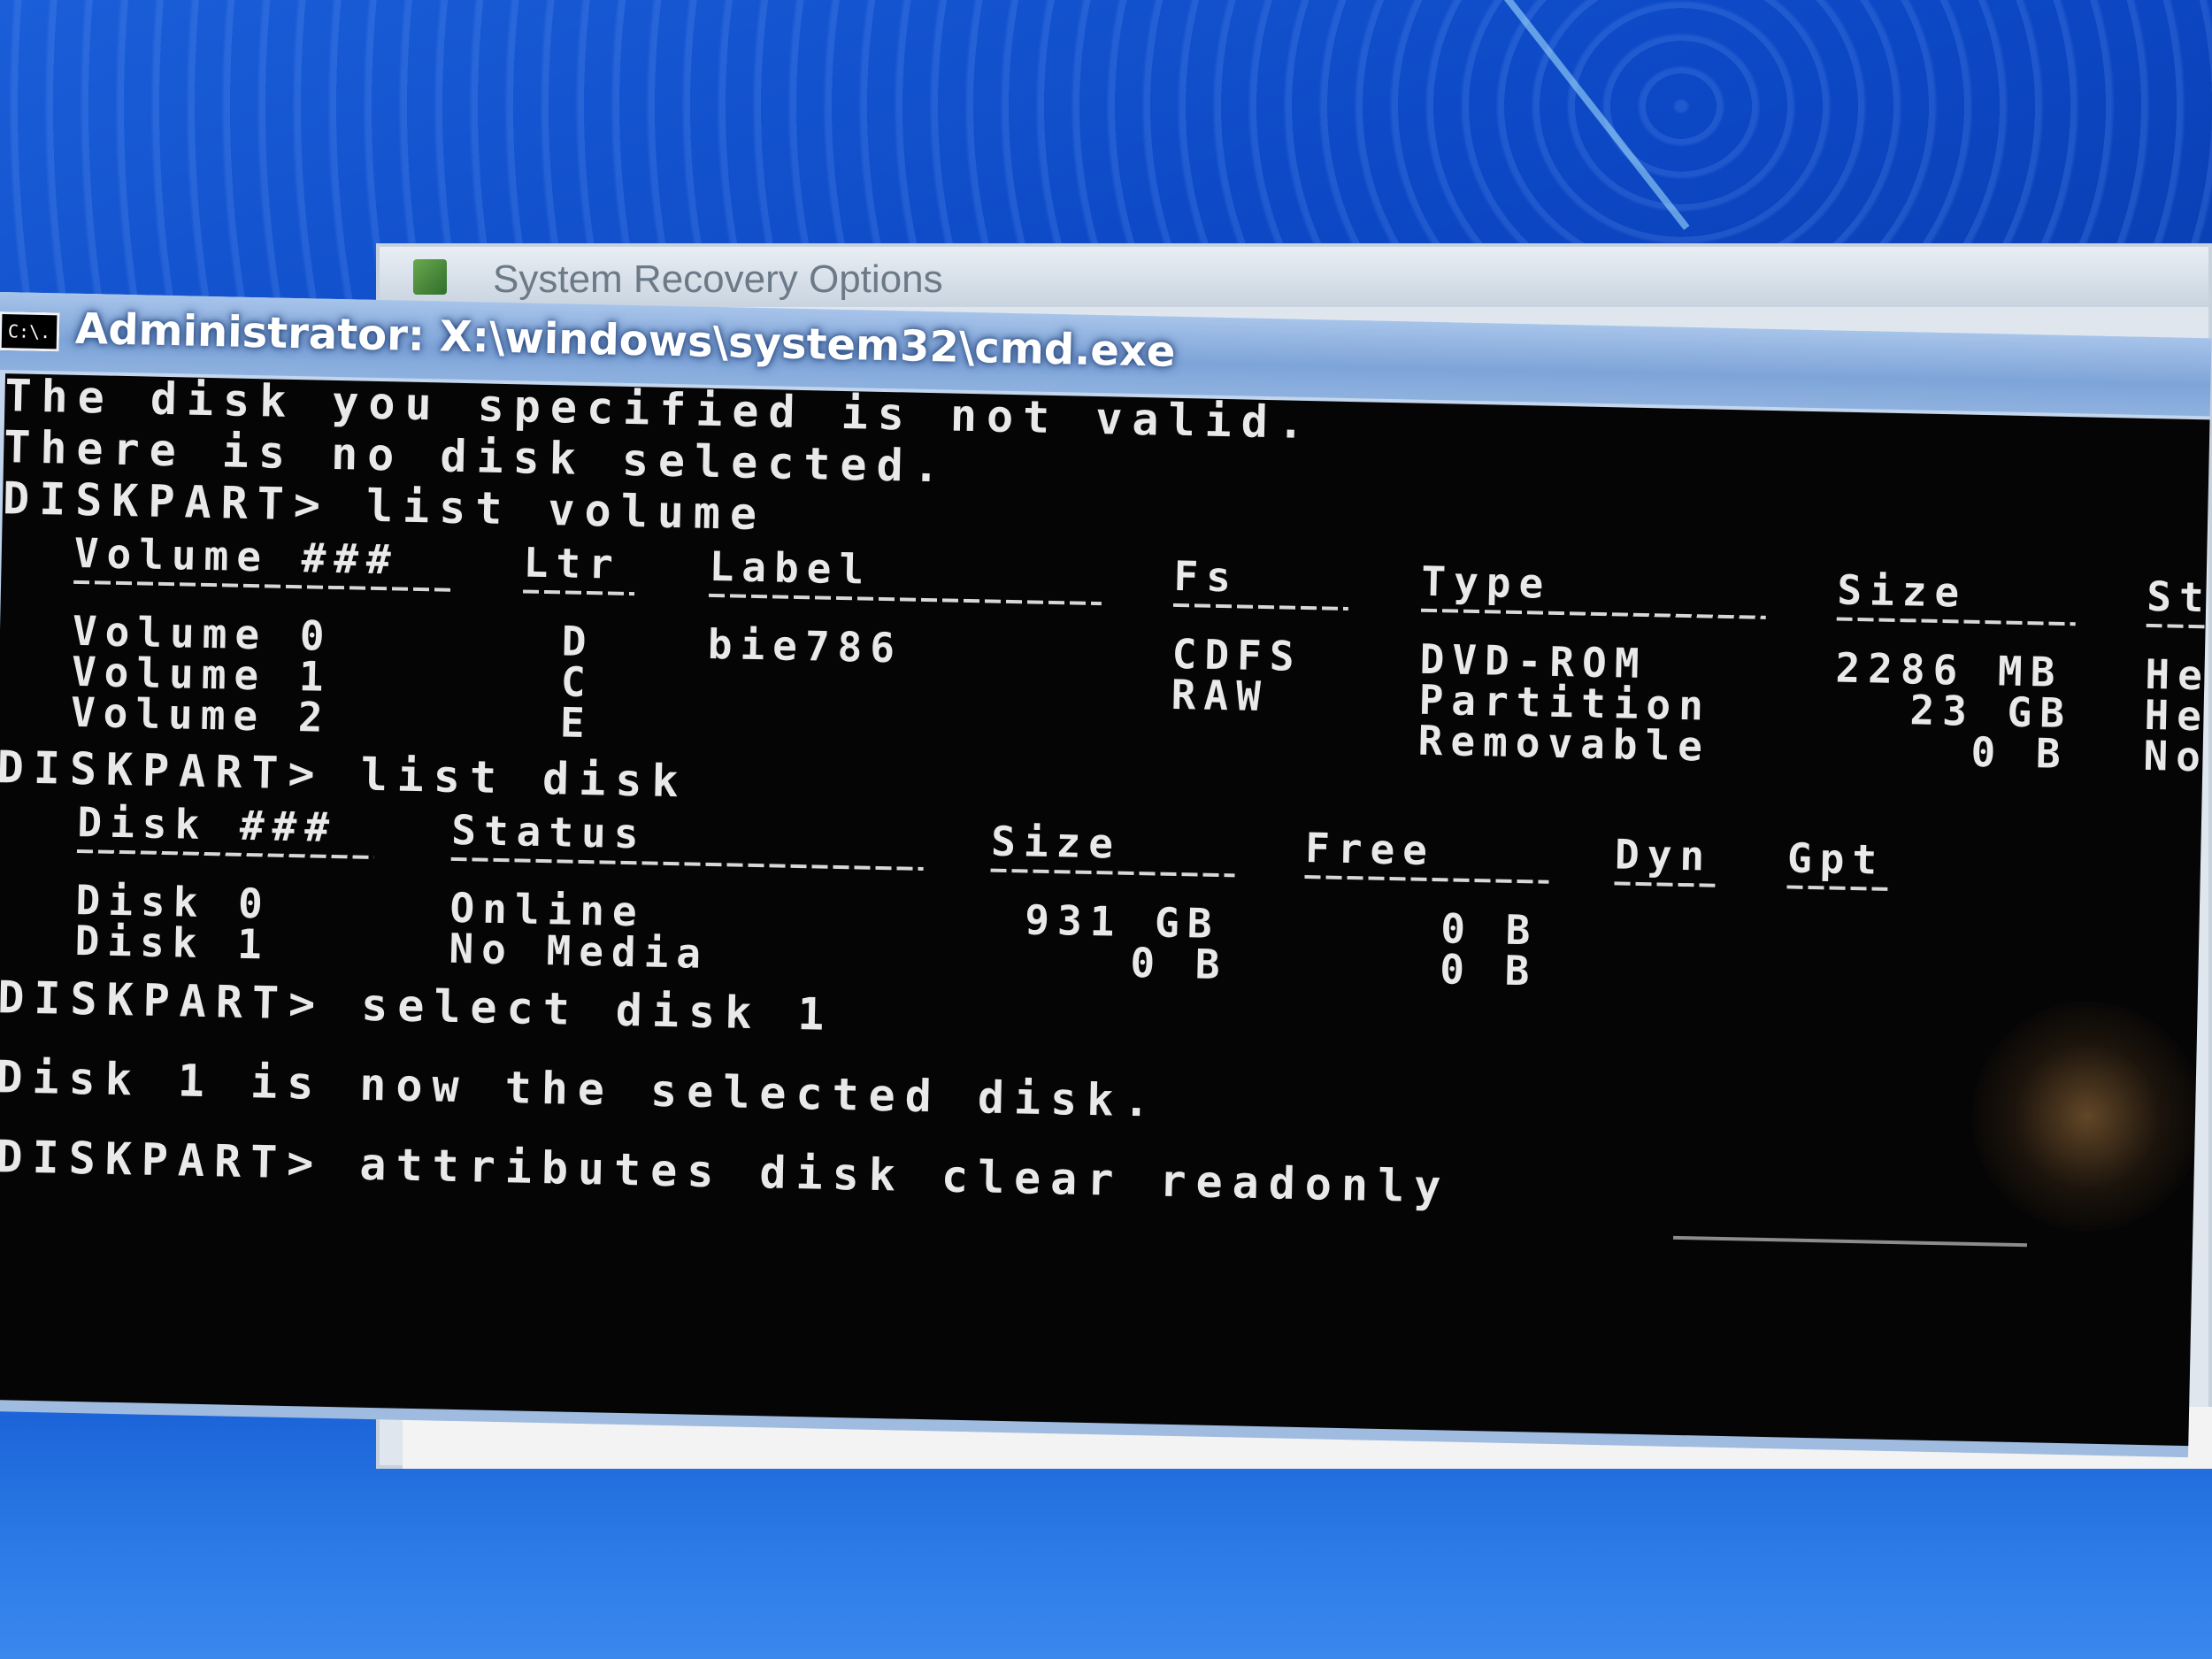  Describe the element at coordinates (905, 599) in the screenshot. I see `volume-divider-label` at that location.